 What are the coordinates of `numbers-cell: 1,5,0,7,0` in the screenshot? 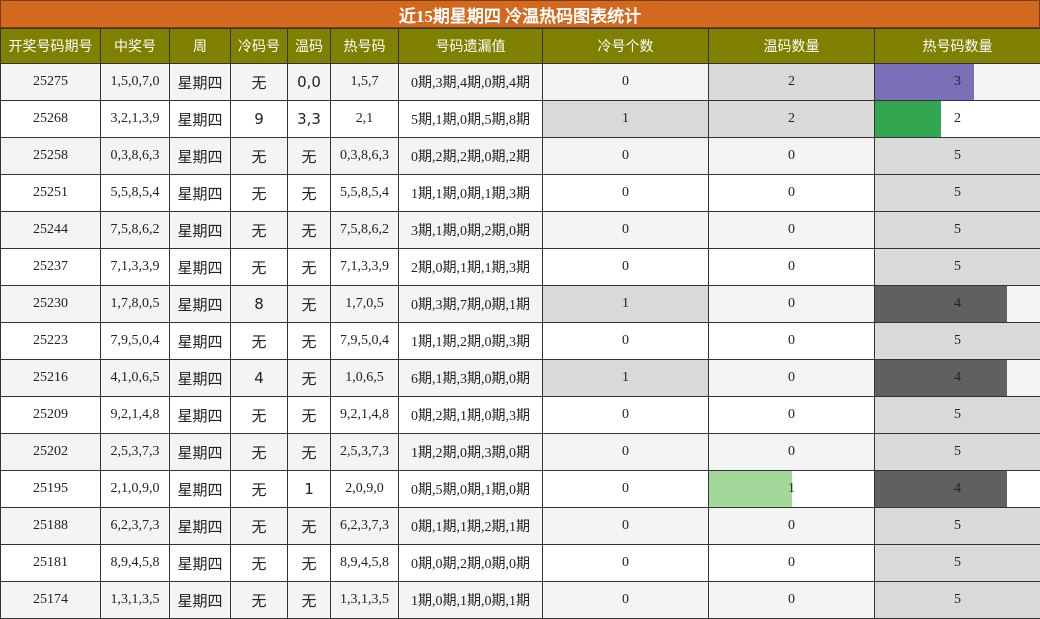 It's located at (135, 82).